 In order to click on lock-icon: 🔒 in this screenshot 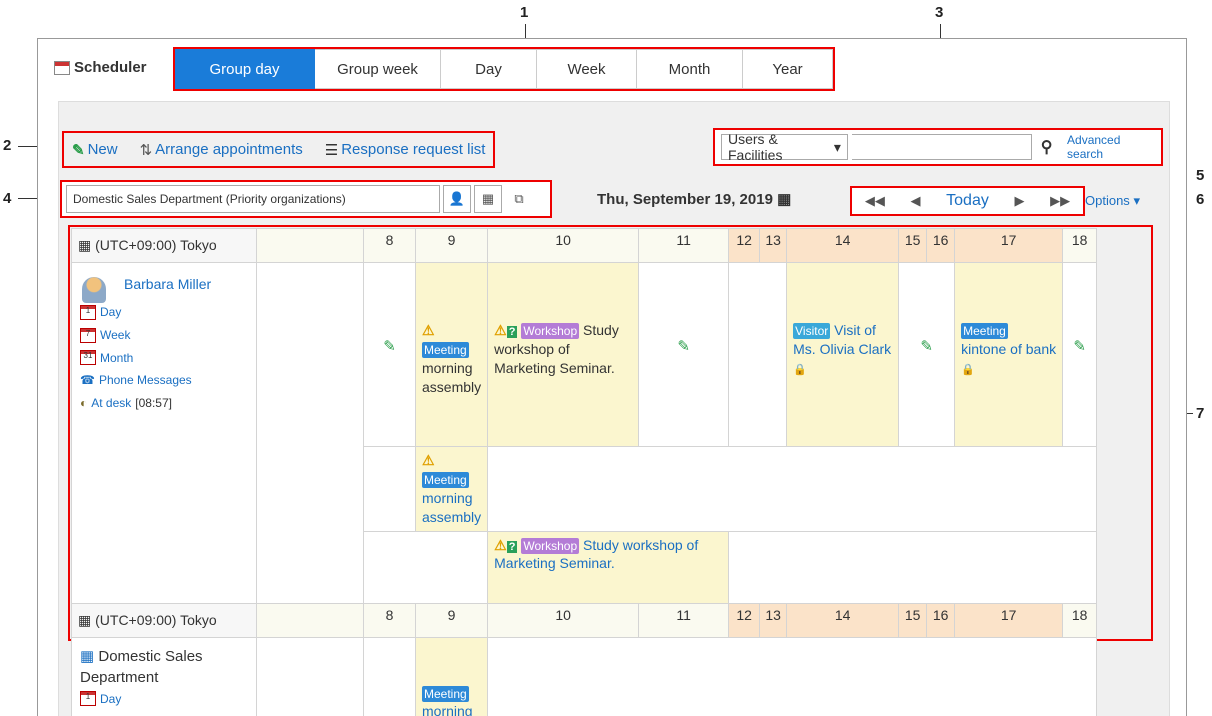, I will do `click(968, 369)`.